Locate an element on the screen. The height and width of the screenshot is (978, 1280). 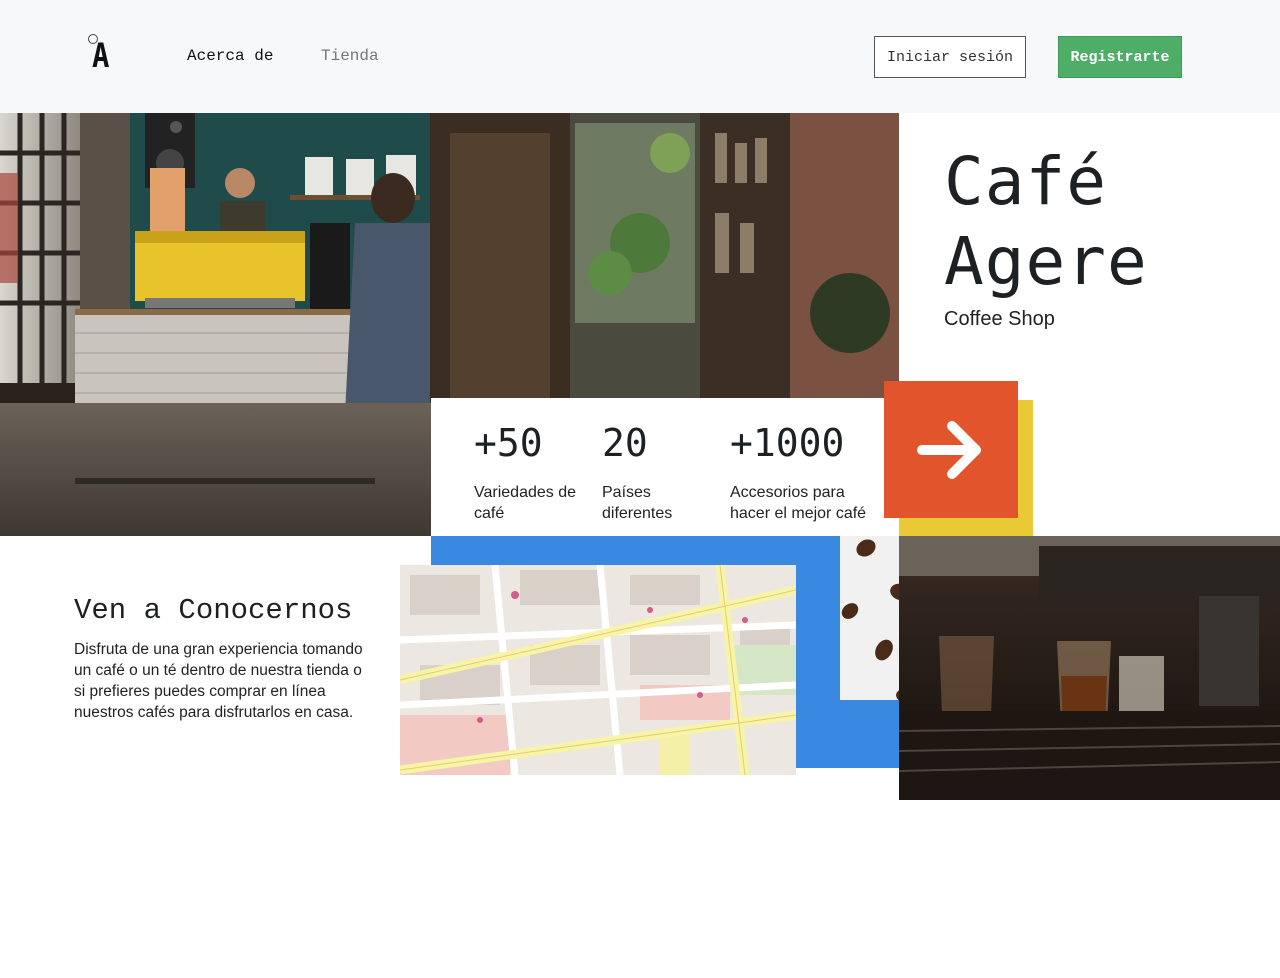
login-button: Iniciar sesión is located at coordinates (950, 57).